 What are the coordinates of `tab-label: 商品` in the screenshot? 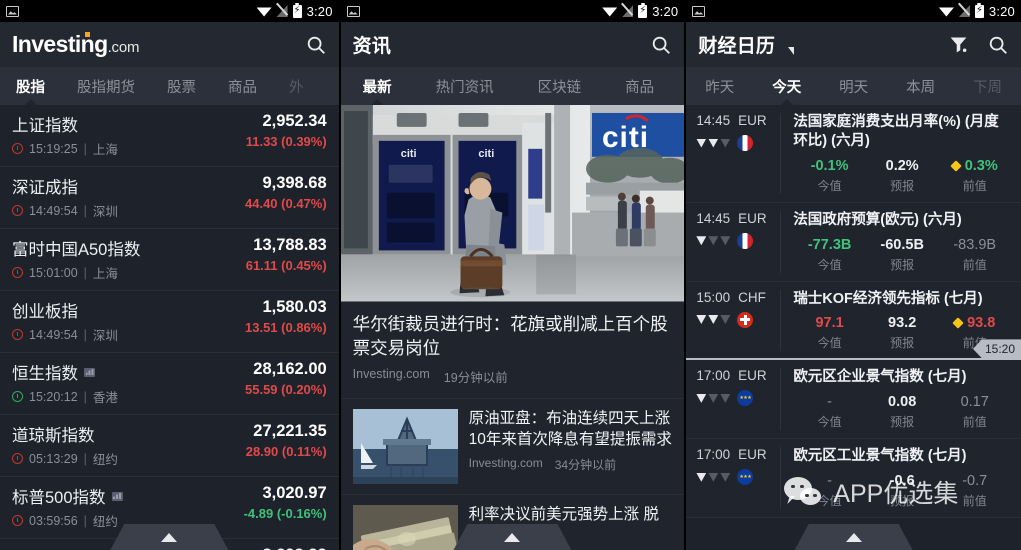 It's located at (640, 87).